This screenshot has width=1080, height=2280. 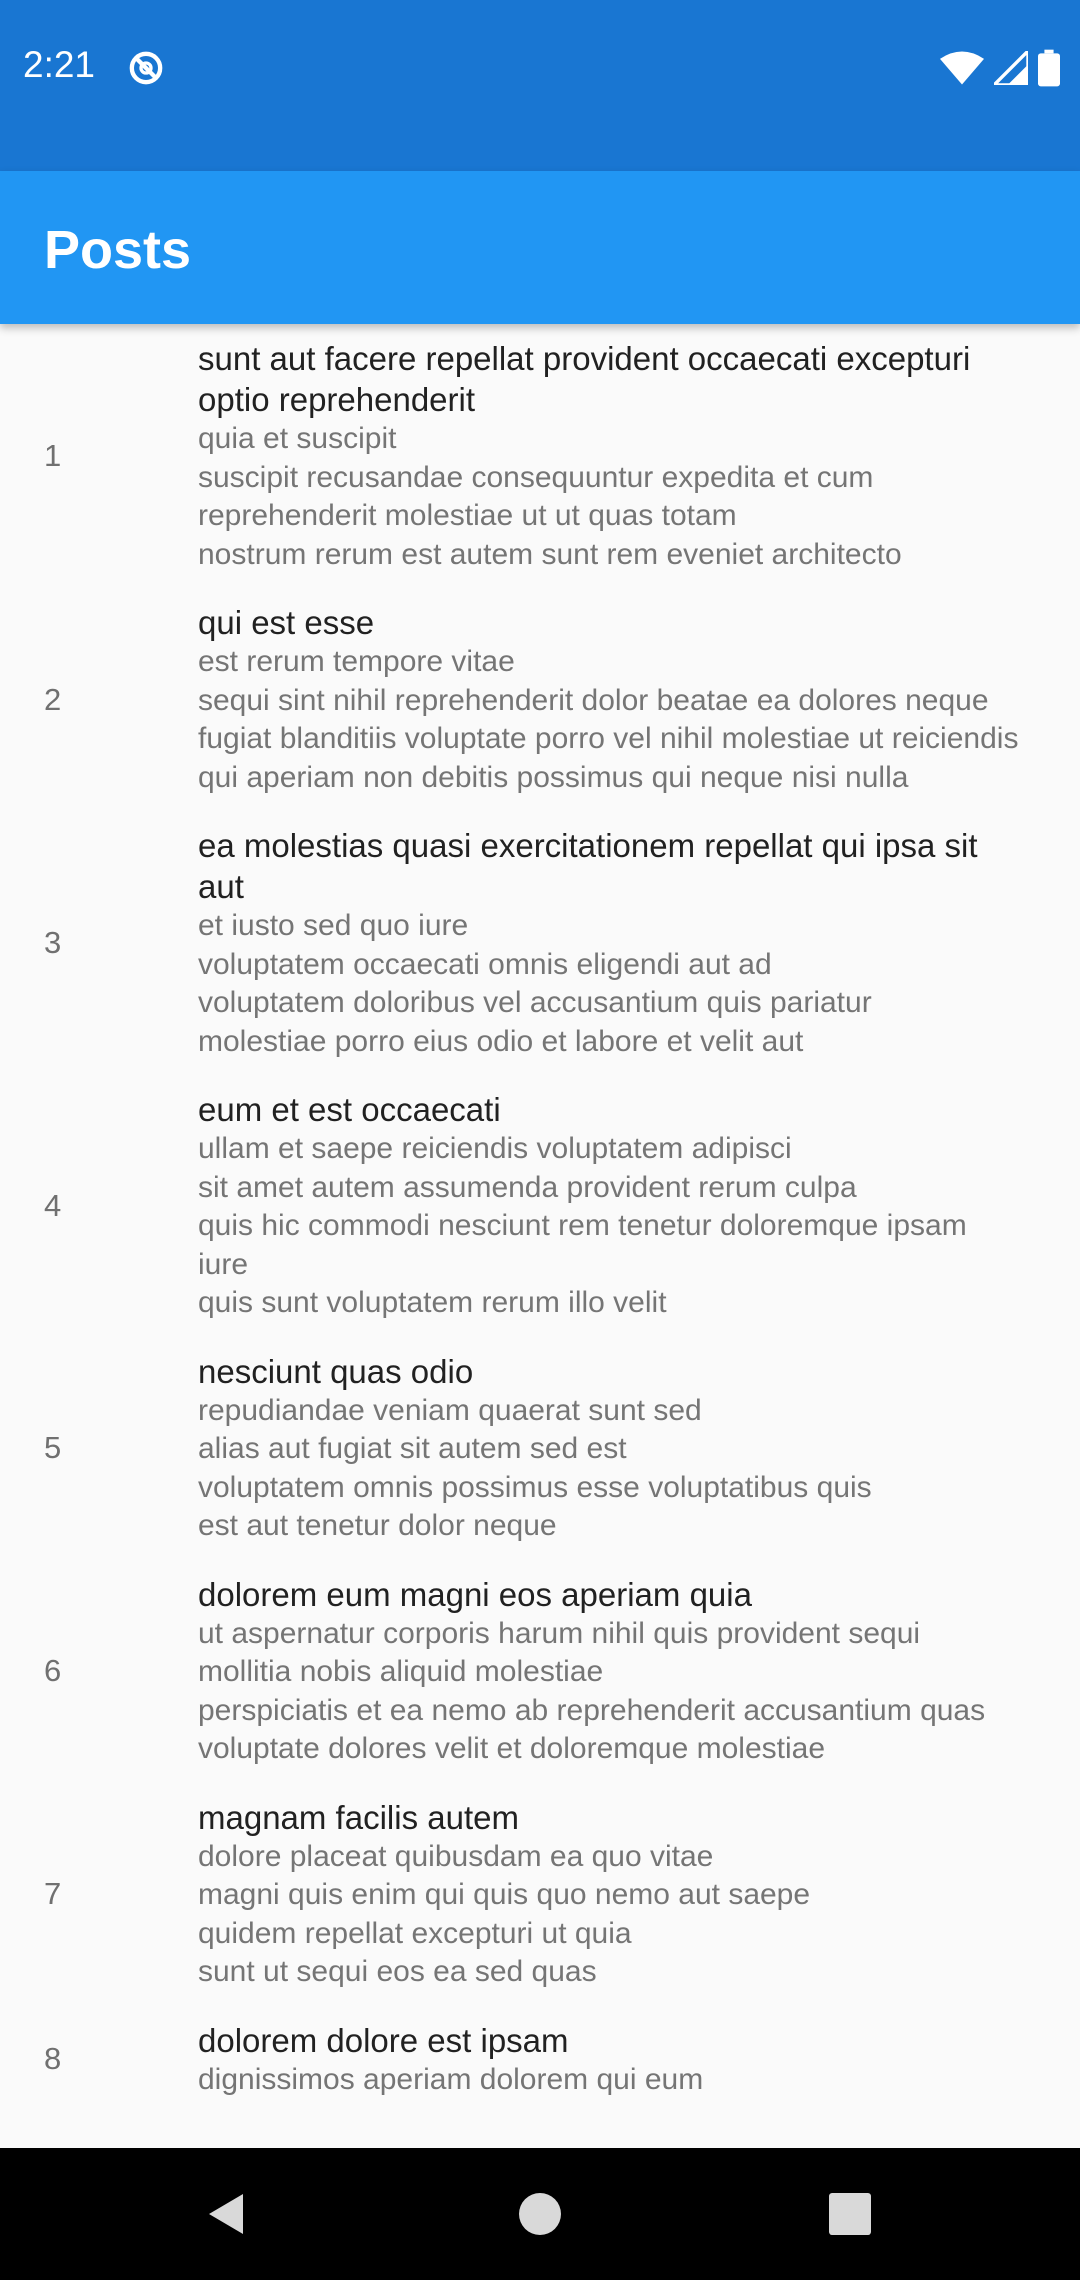 I want to click on status-icons, so click(x=1000, y=68).